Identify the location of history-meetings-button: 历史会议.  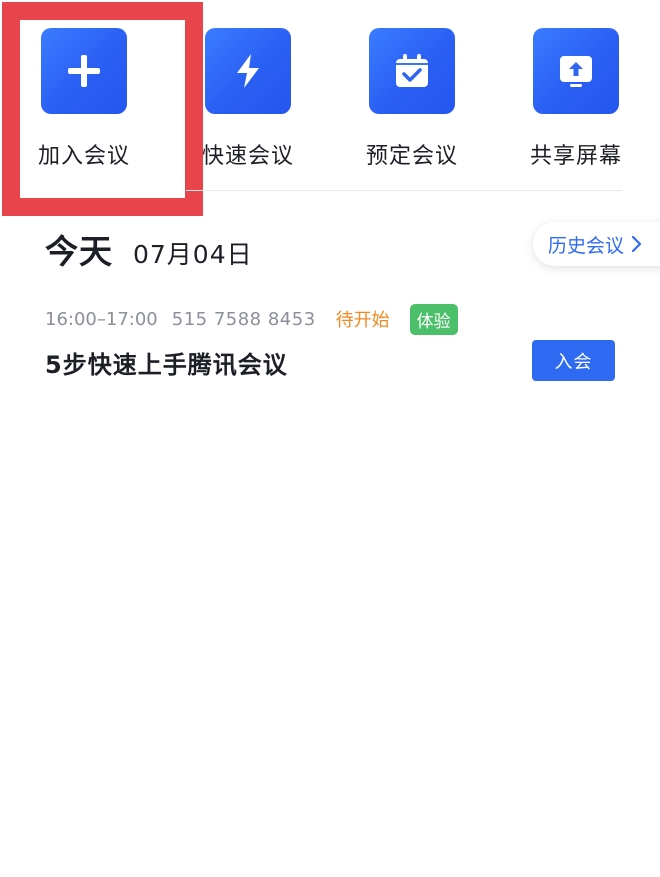
(596, 244).